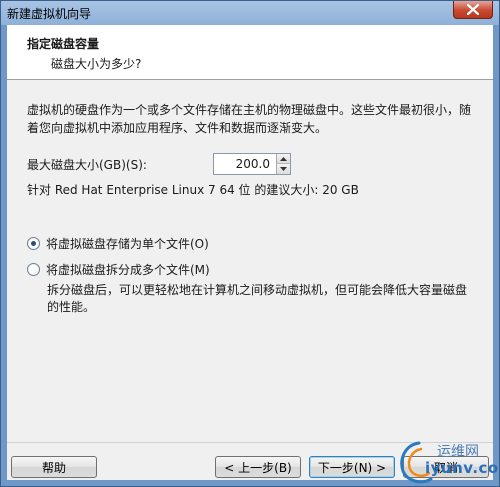 This screenshot has height=487, width=500. I want to click on split-note: 拆分磁盘后，可以更轻松地在计算机之间移动虚拟机，但可能会降低大容量磁盘的性能。, so click(257, 298).